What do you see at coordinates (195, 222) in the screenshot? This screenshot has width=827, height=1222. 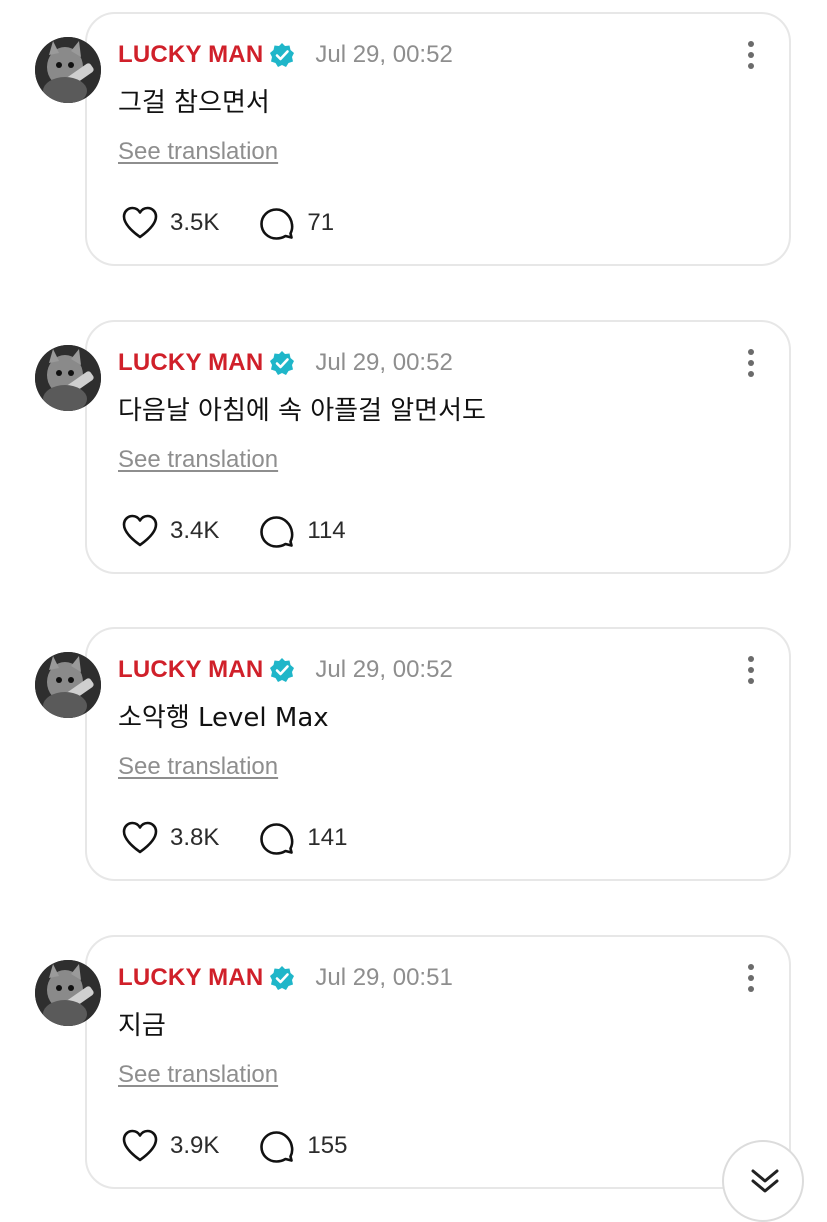 I see `like-count: 3.5K` at bounding box center [195, 222].